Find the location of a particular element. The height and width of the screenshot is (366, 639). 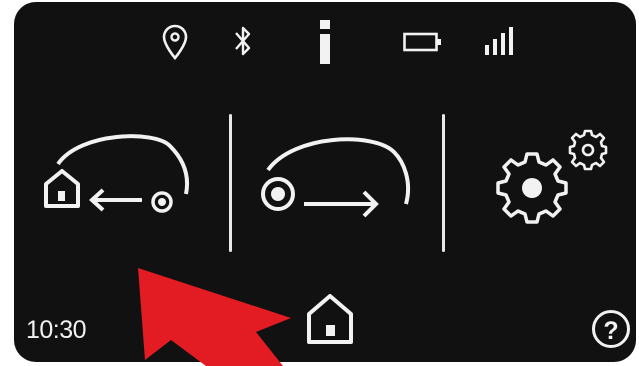

battery-icon is located at coordinates (422, 42).